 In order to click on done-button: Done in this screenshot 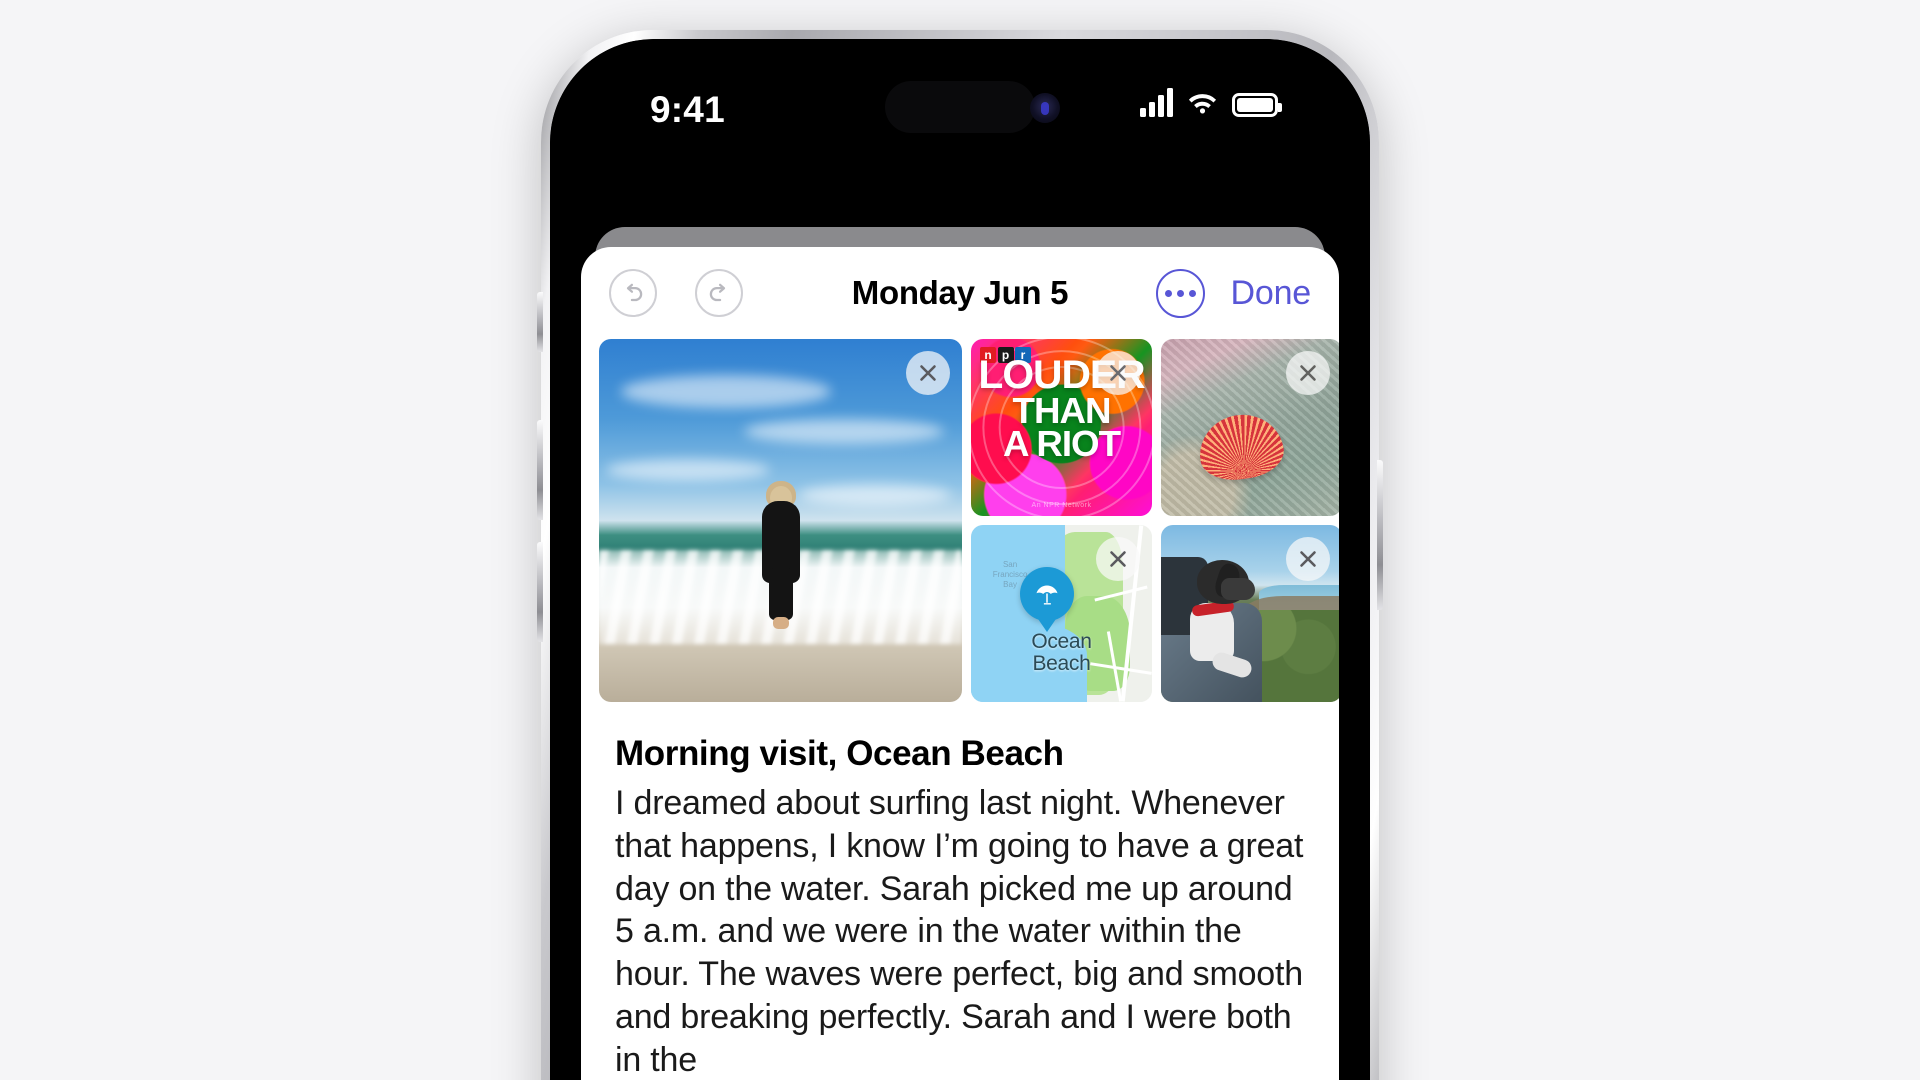, I will do `click(1271, 293)`.